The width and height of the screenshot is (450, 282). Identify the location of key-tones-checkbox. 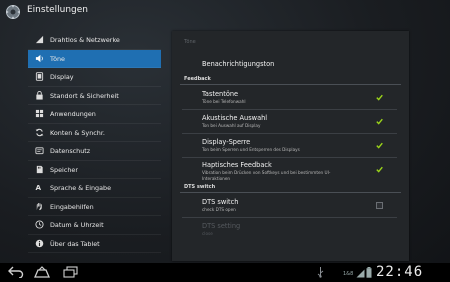
(379, 97).